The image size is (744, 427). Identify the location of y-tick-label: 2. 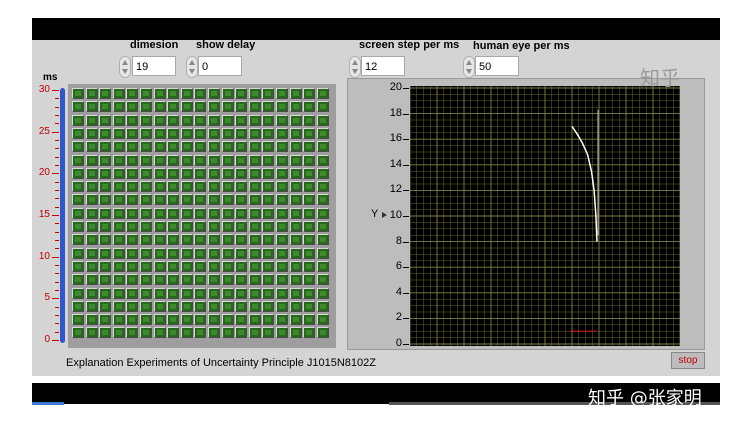
(398, 317).